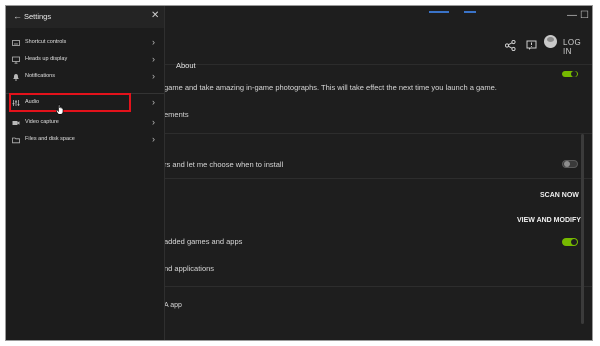 The image size is (600, 346). Describe the element at coordinates (85, 61) in the screenshot. I see `sidebar-item-heads-up-display: Heads up display ›` at that location.